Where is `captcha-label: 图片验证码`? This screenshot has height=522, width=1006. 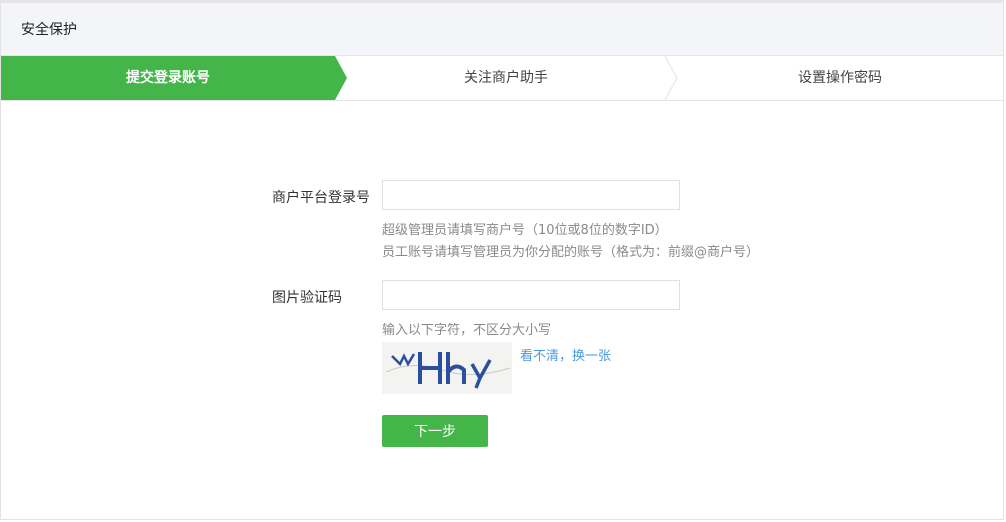
captcha-label: 图片验证码 is located at coordinates (307, 298).